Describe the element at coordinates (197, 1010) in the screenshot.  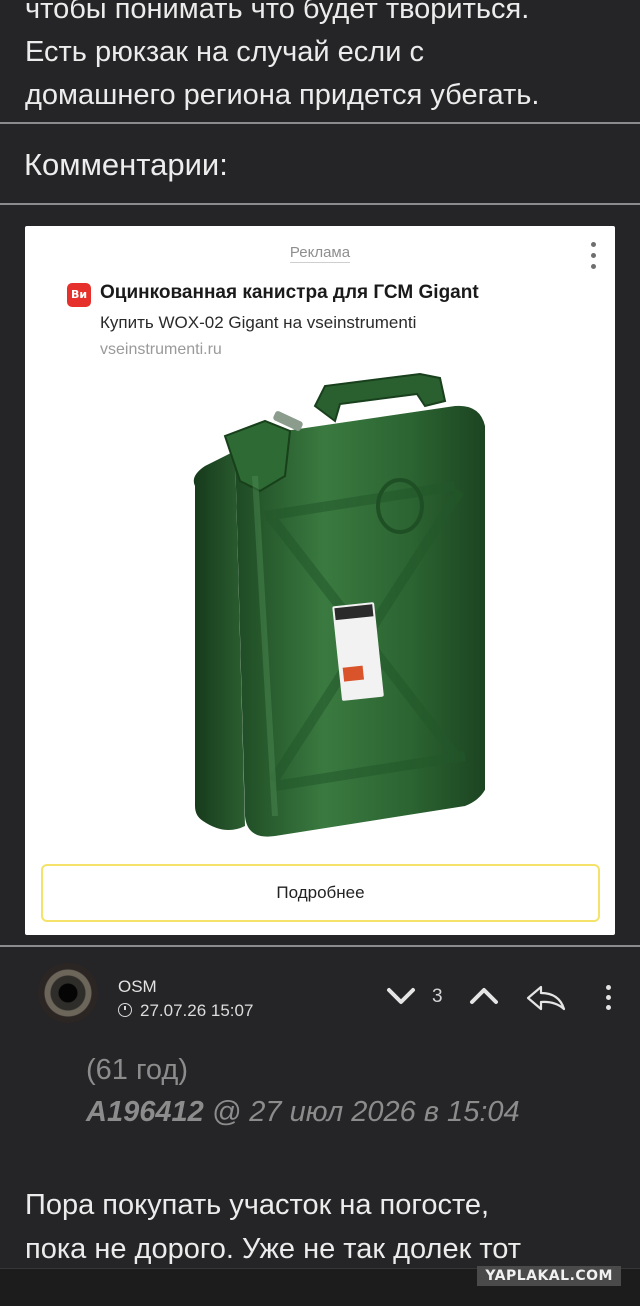
I see `comment-date: 27.07.26 15:07` at that location.